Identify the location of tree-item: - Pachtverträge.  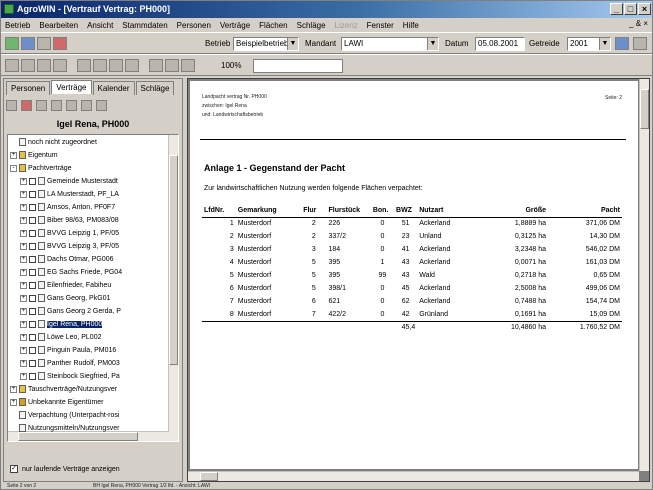
(89, 168).